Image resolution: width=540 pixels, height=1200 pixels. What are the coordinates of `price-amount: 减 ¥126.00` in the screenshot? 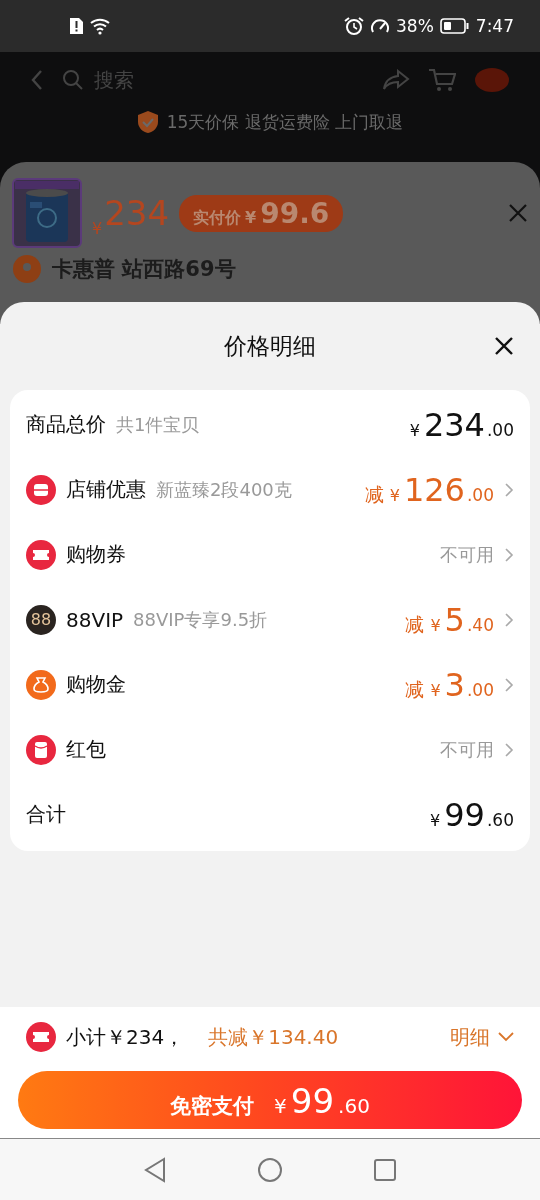 It's located at (429, 489).